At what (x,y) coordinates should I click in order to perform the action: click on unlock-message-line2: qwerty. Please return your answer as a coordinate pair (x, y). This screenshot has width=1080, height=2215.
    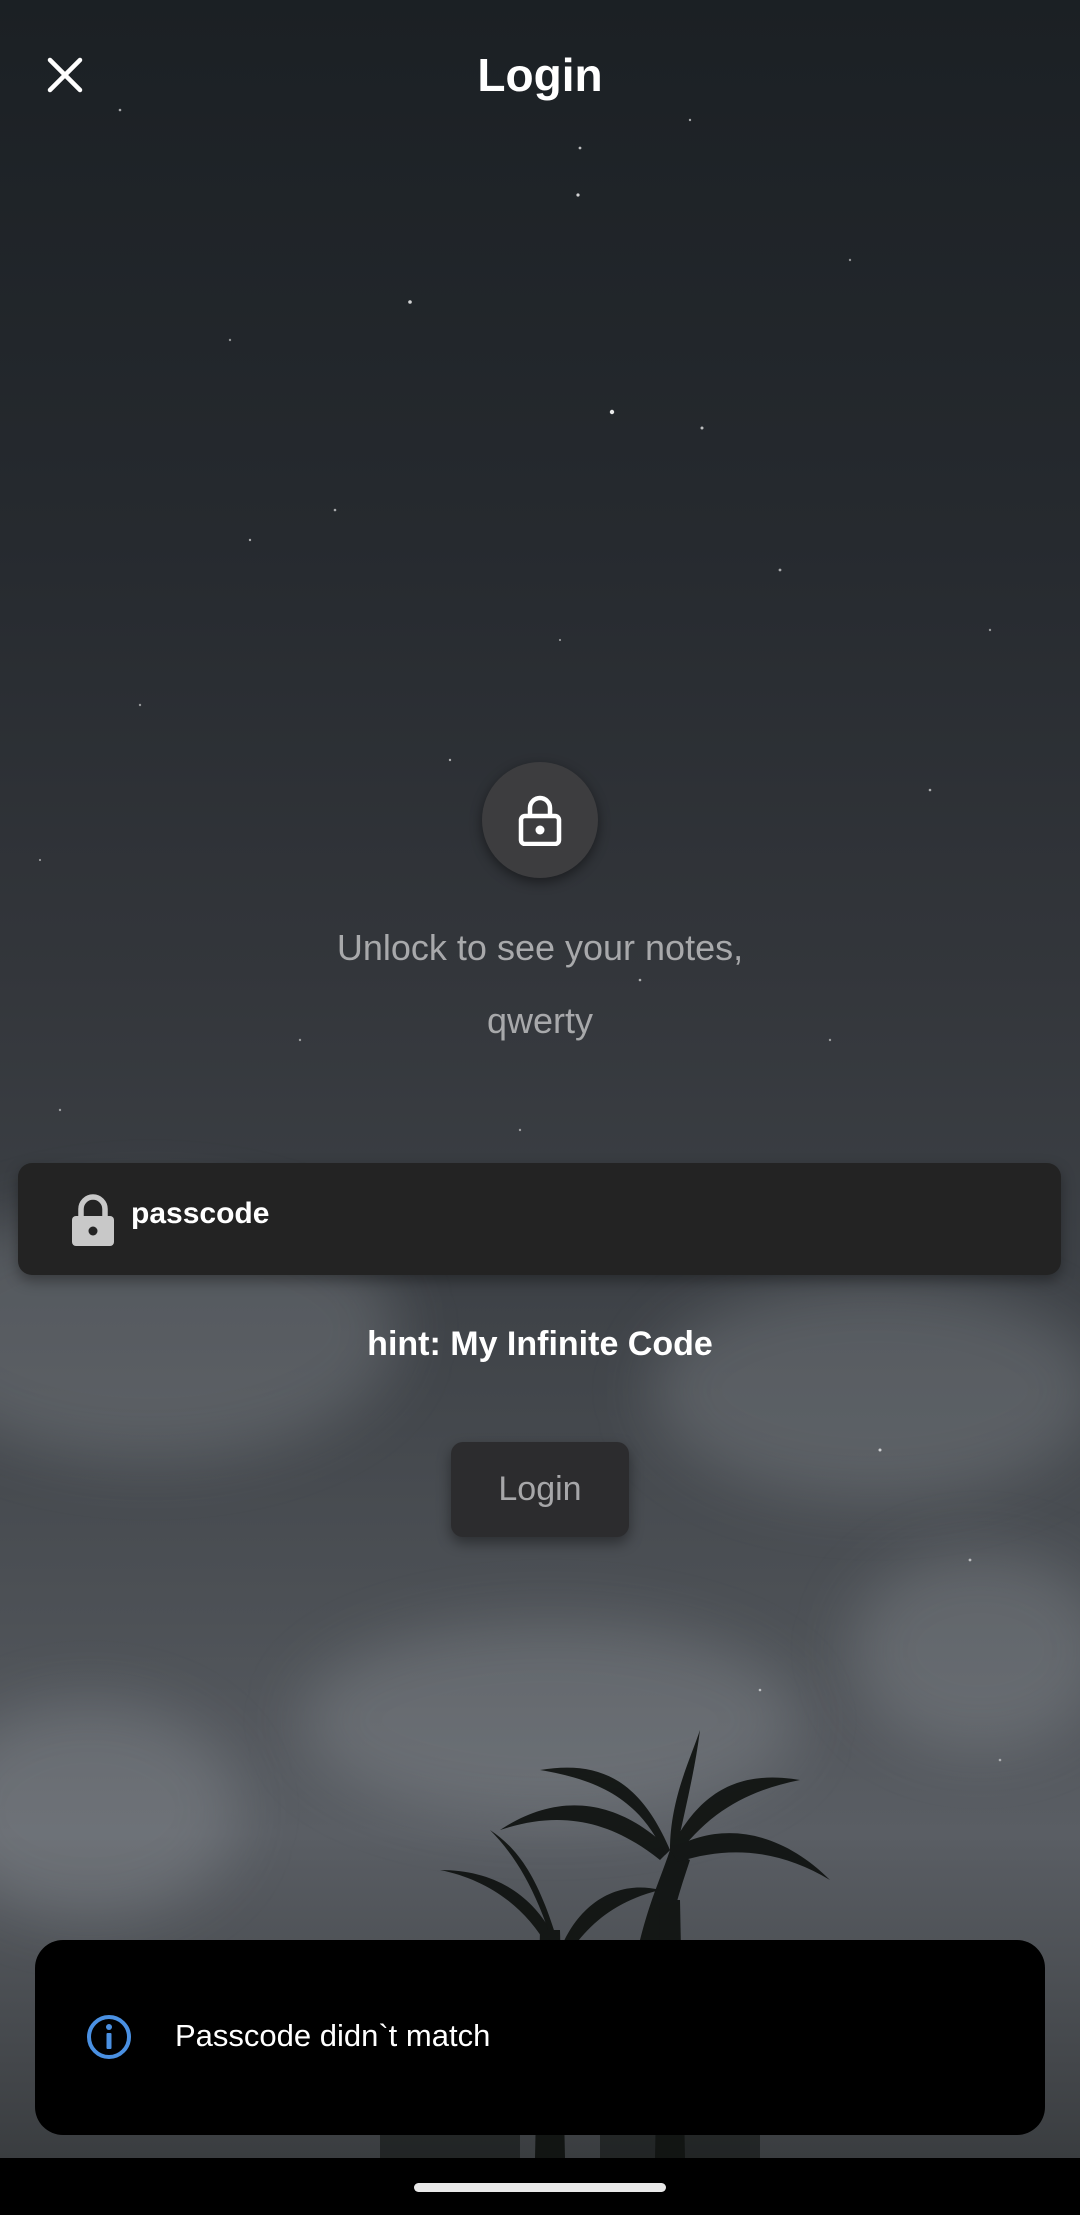
    Looking at the image, I should click on (540, 1020).